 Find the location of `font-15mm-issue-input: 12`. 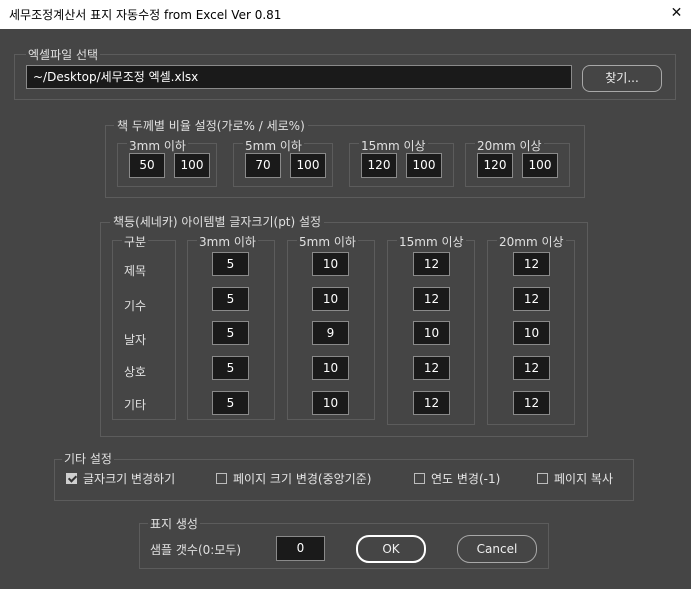

font-15mm-issue-input: 12 is located at coordinates (431, 299).